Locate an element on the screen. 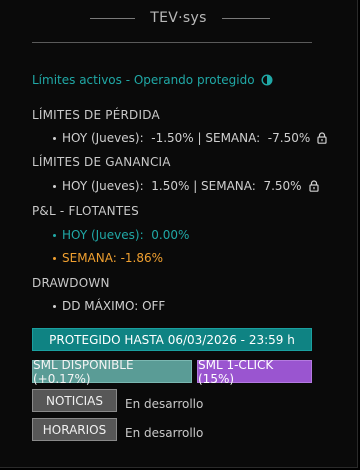  news-status: En desarrollo is located at coordinates (164, 404).